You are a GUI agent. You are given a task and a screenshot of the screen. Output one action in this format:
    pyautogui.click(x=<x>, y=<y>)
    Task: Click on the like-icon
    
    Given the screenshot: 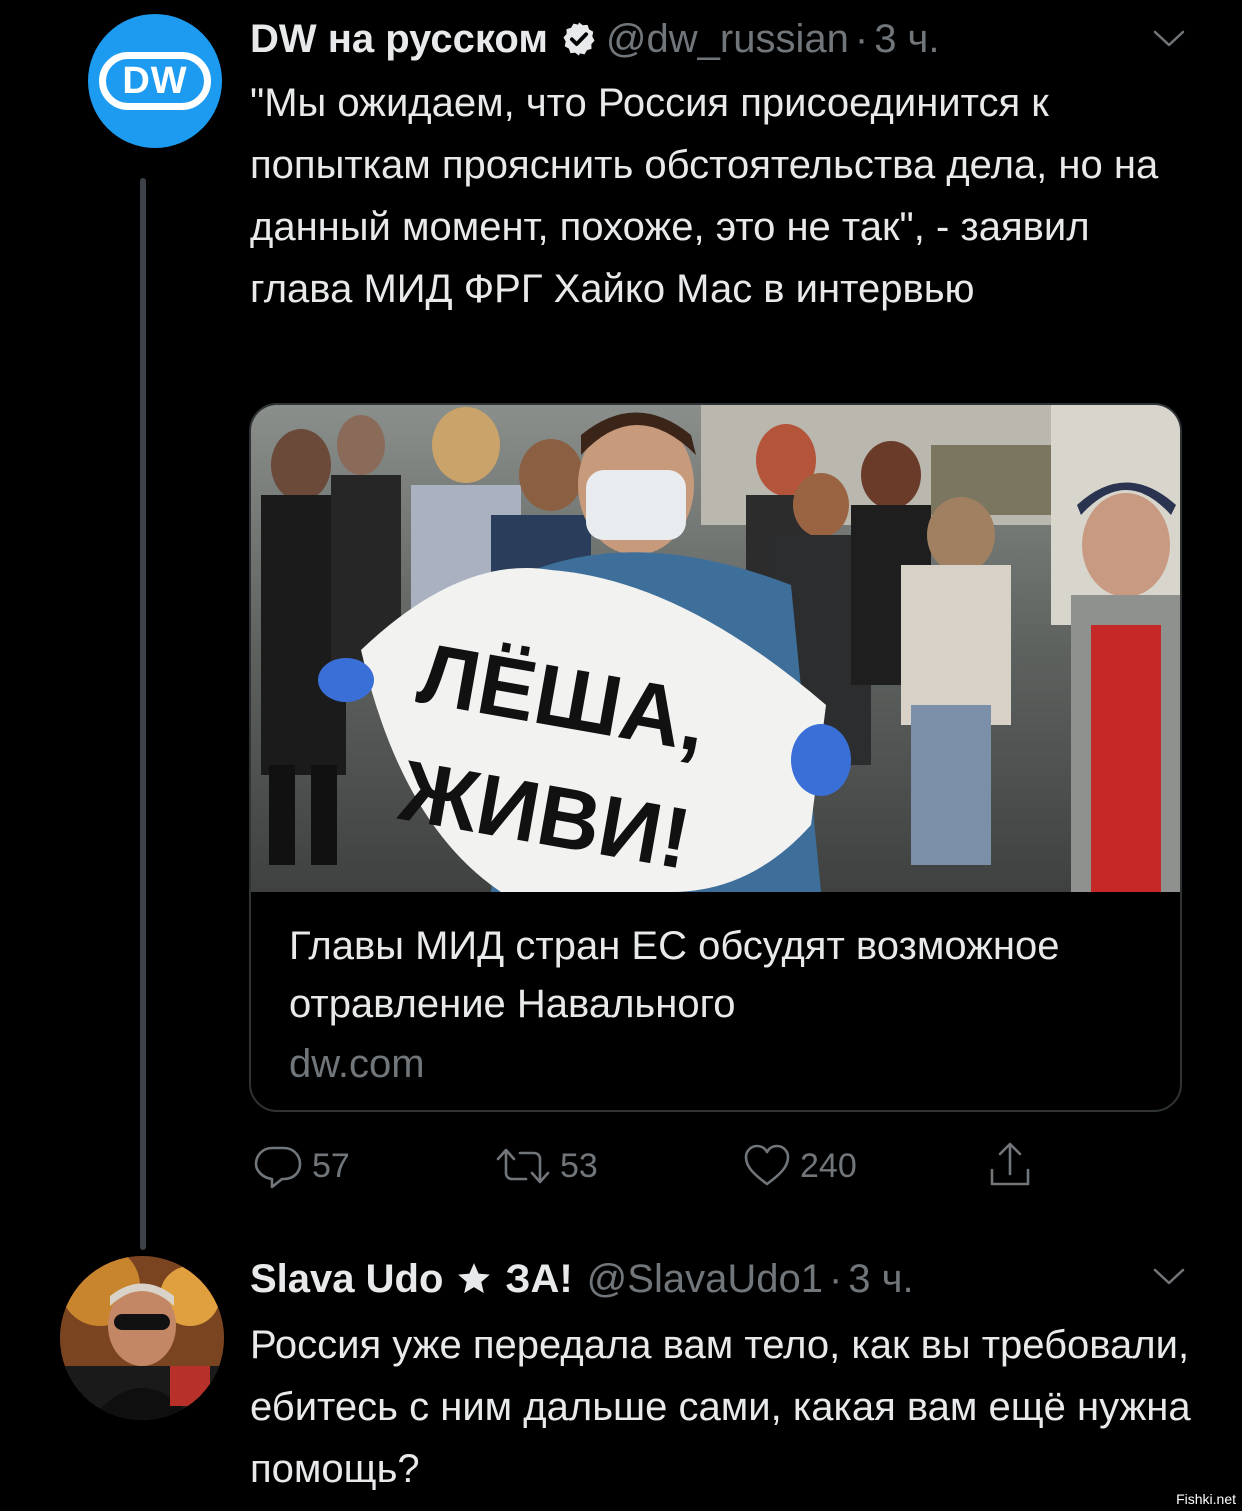 What is the action you would take?
    pyautogui.click(x=767, y=1165)
    